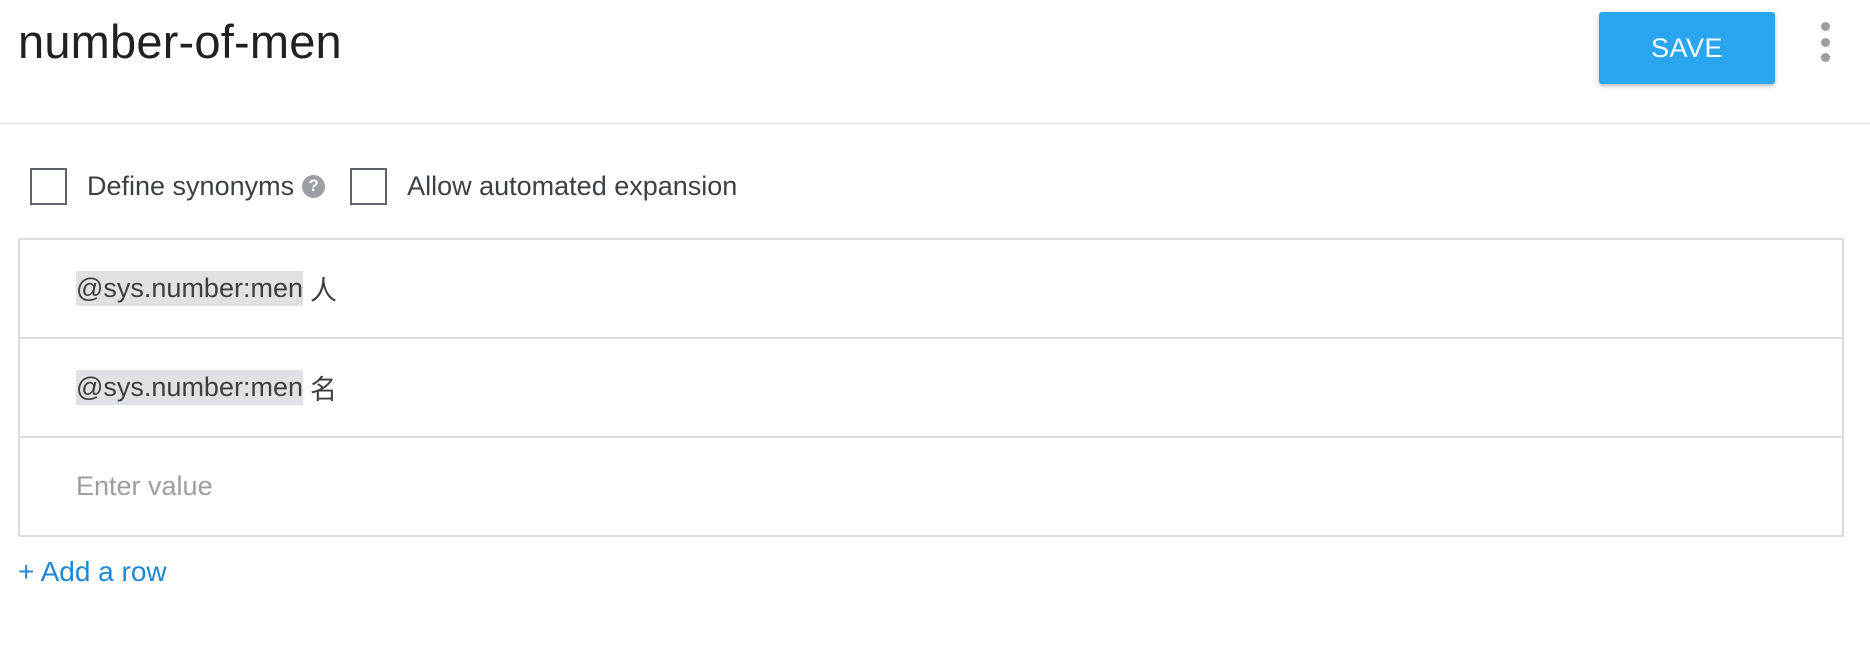 The width and height of the screenshot is (1870, 646). Describe the element at coordinates (572, 185) in the screenshot. I see `allow-expansion-label: Allow automated expansion` at that location.